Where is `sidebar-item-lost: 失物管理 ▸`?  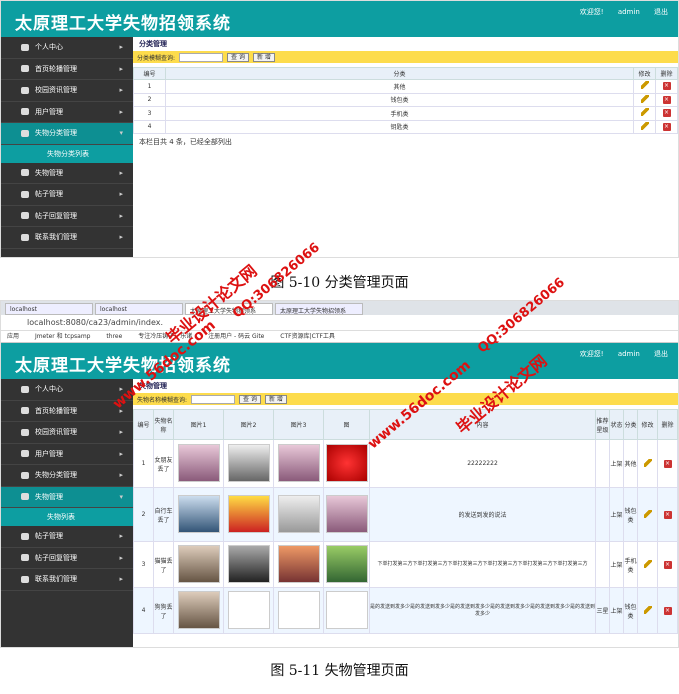
sidebar-item-lost: 失物管理 ▸ is located at coordinates (67, 173).